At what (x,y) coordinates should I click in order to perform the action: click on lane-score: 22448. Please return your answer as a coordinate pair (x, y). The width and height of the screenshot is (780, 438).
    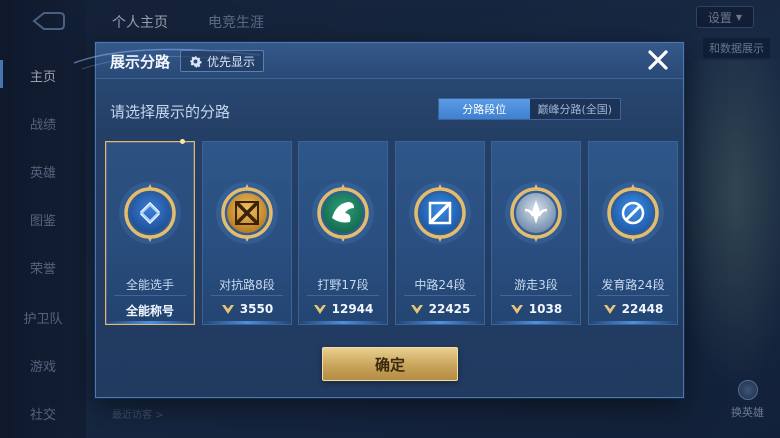
    Looking at the image, I should click on (633, 309).